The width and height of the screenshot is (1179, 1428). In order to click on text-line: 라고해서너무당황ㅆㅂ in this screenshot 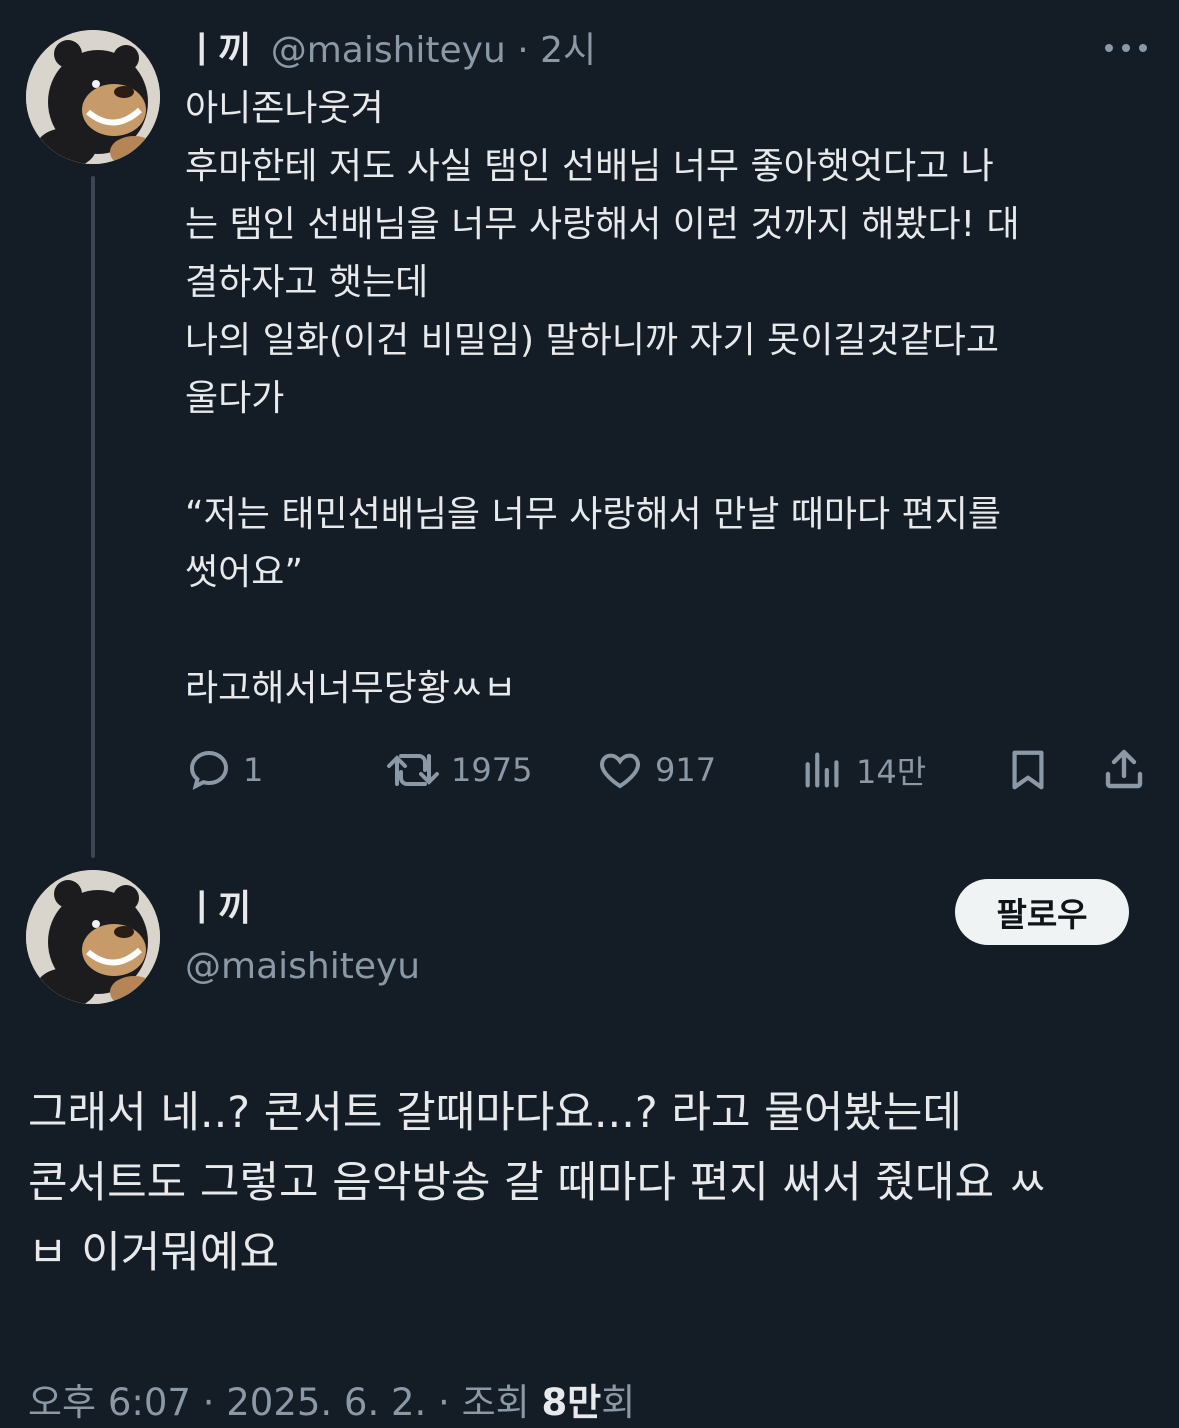, I will do `click(351, 688)`.